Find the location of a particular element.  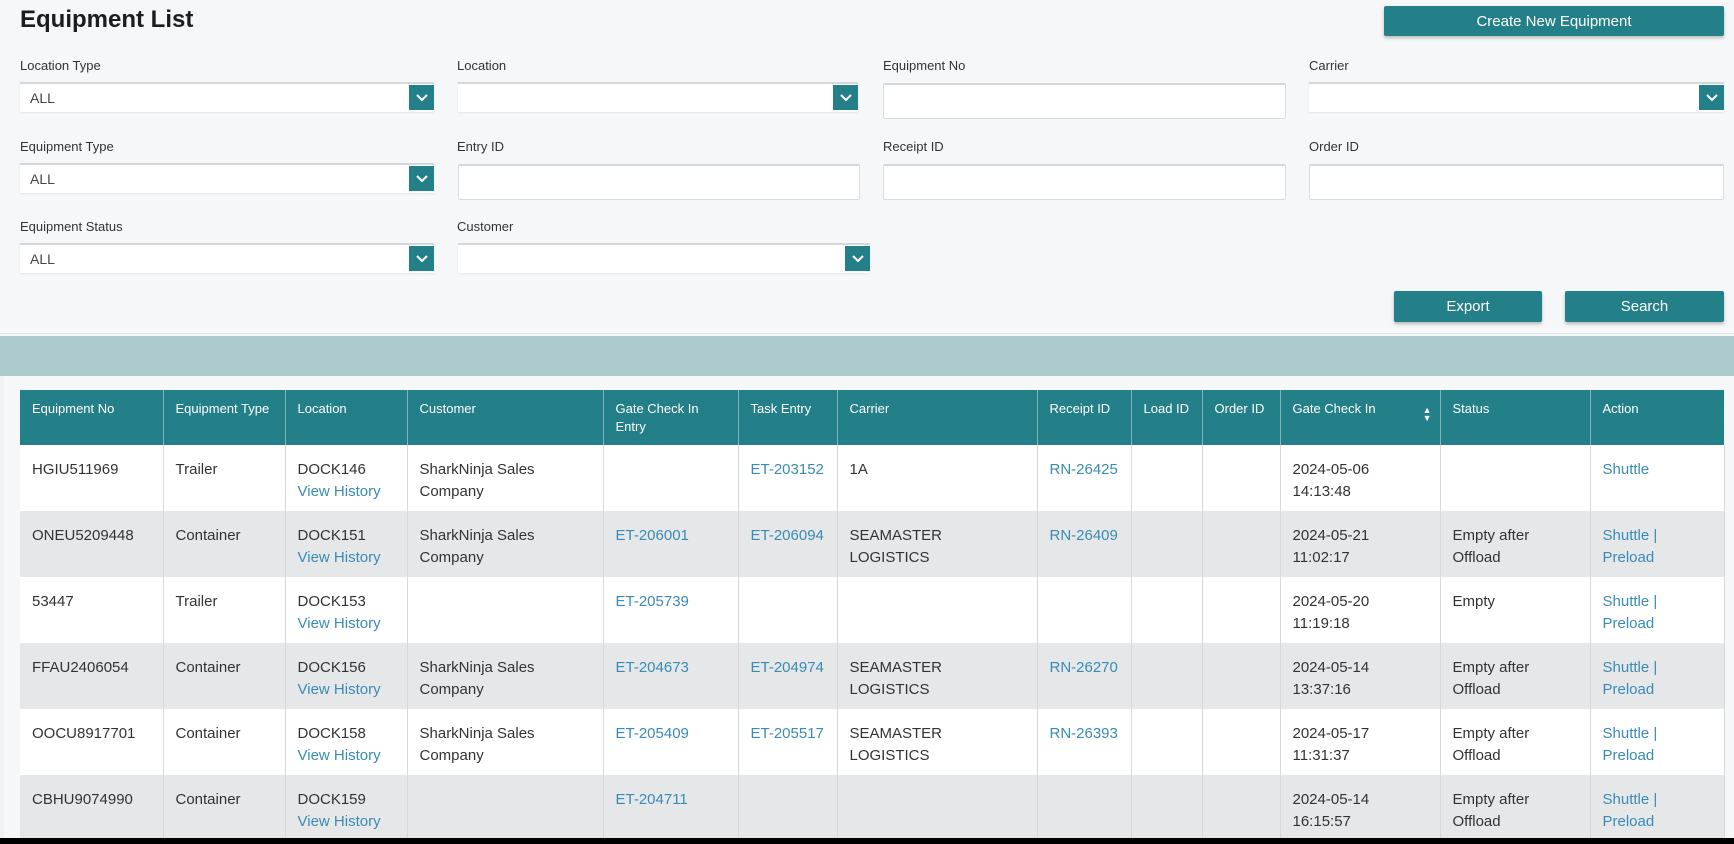

cell-carrier: SEAMASTER LOGISTICS is located at coordinates (937, 742).